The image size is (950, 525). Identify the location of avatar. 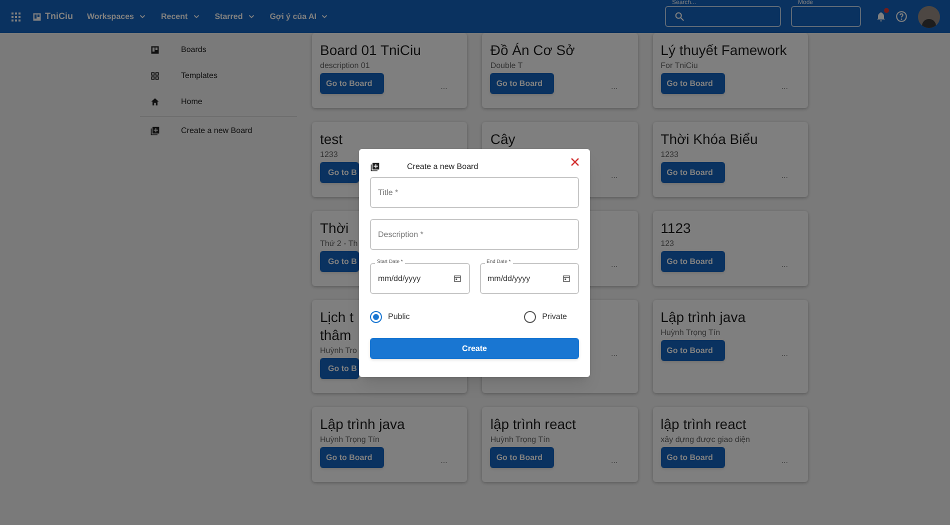
(929, 17).